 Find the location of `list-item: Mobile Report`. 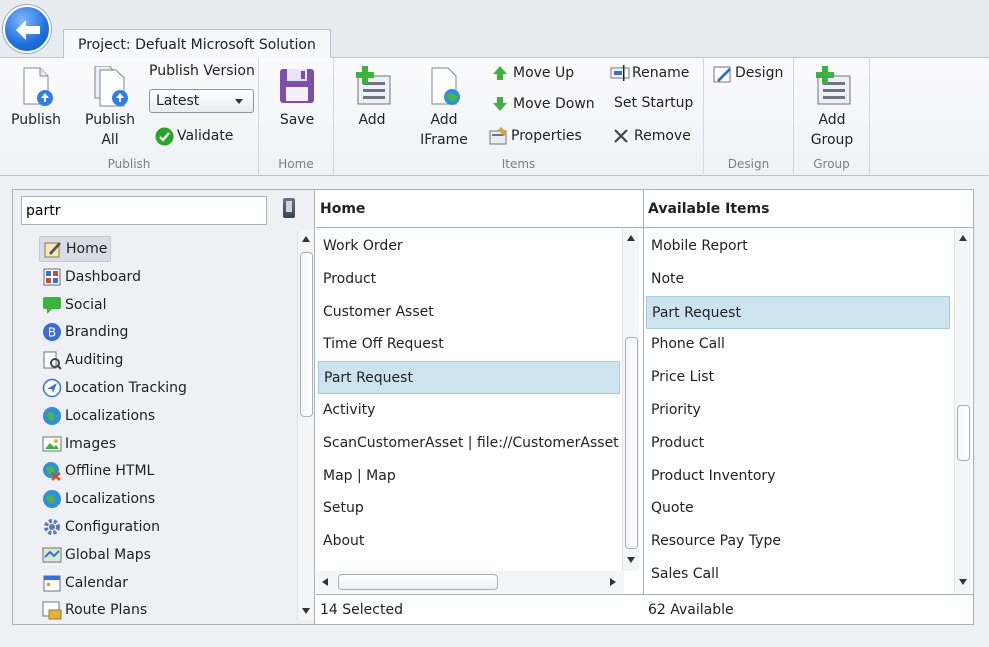

list-item: Mobile Report is located at coordinates (798, 246).